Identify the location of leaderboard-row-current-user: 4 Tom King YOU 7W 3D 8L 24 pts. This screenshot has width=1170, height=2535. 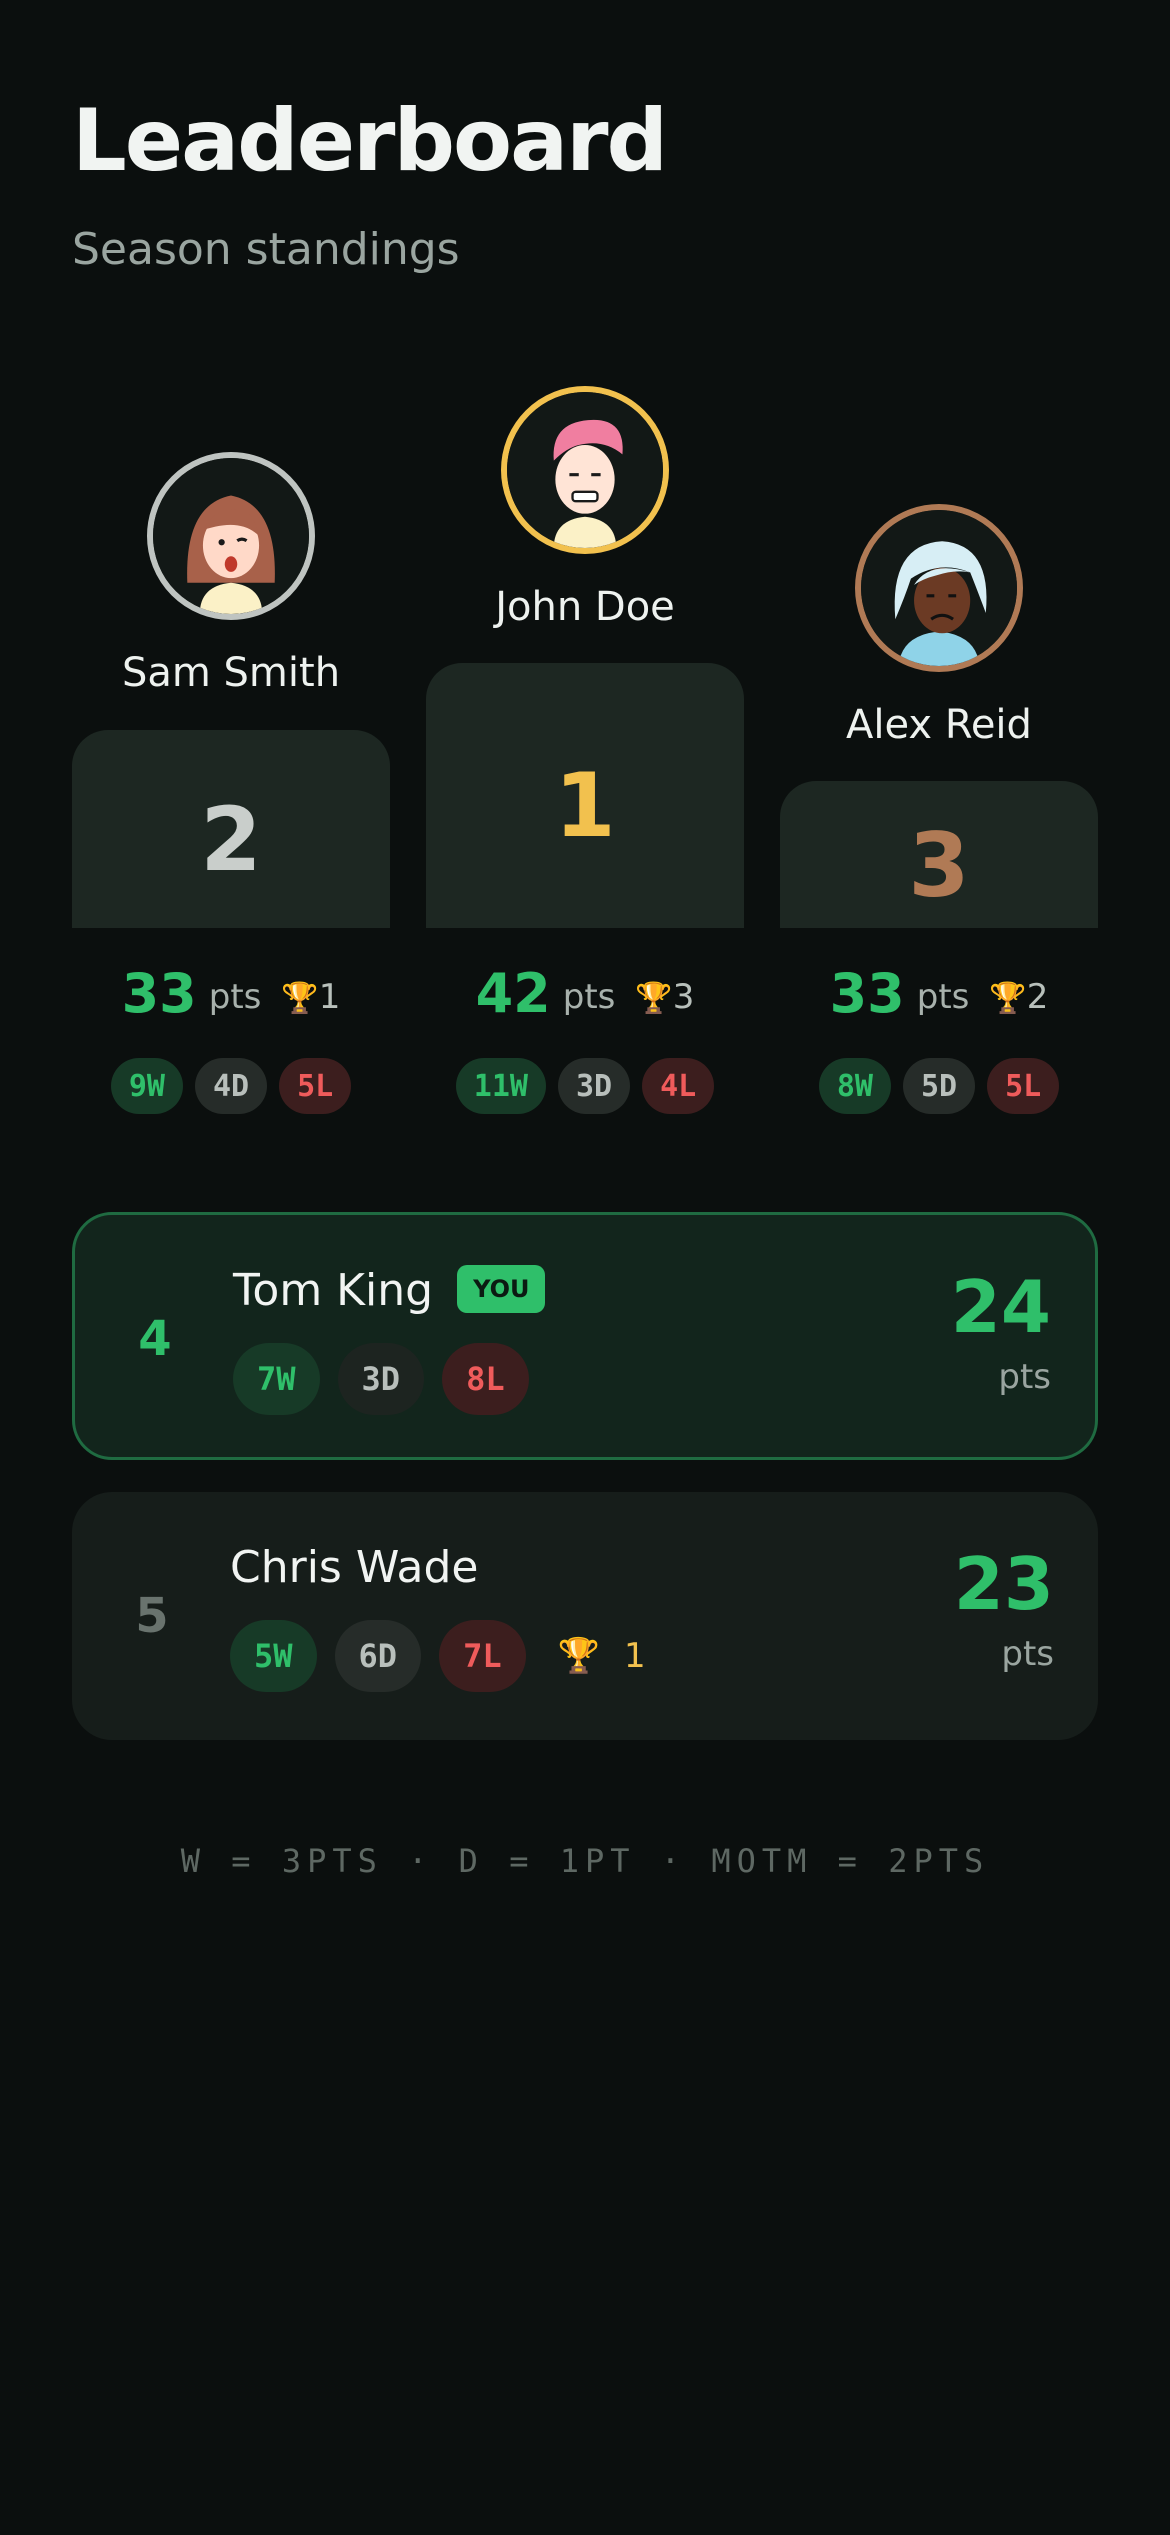
(585, 1336).